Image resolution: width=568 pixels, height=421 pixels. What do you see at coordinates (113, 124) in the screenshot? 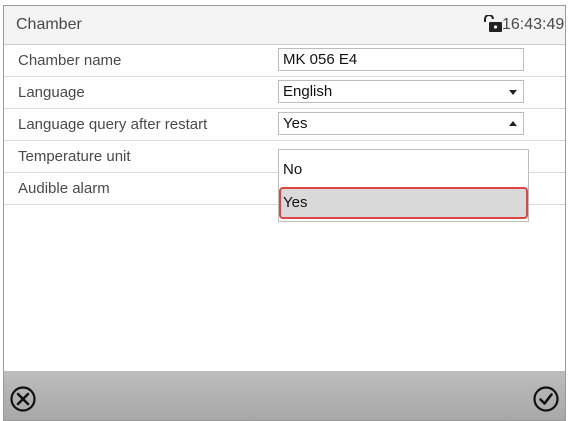
I see `language-query-label: Language query after restart` at bounding box center [113, 124].